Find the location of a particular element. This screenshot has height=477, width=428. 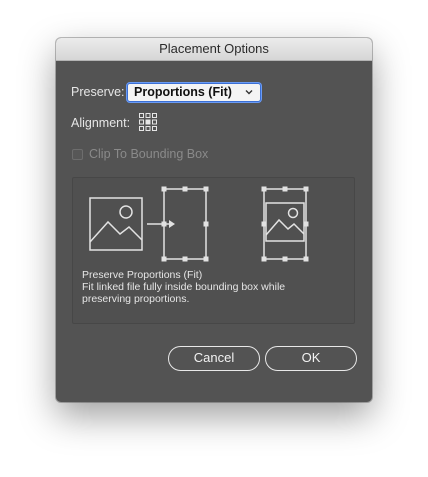

preserve-select: Proportions (Fit) is located at coordinates (194, 92).